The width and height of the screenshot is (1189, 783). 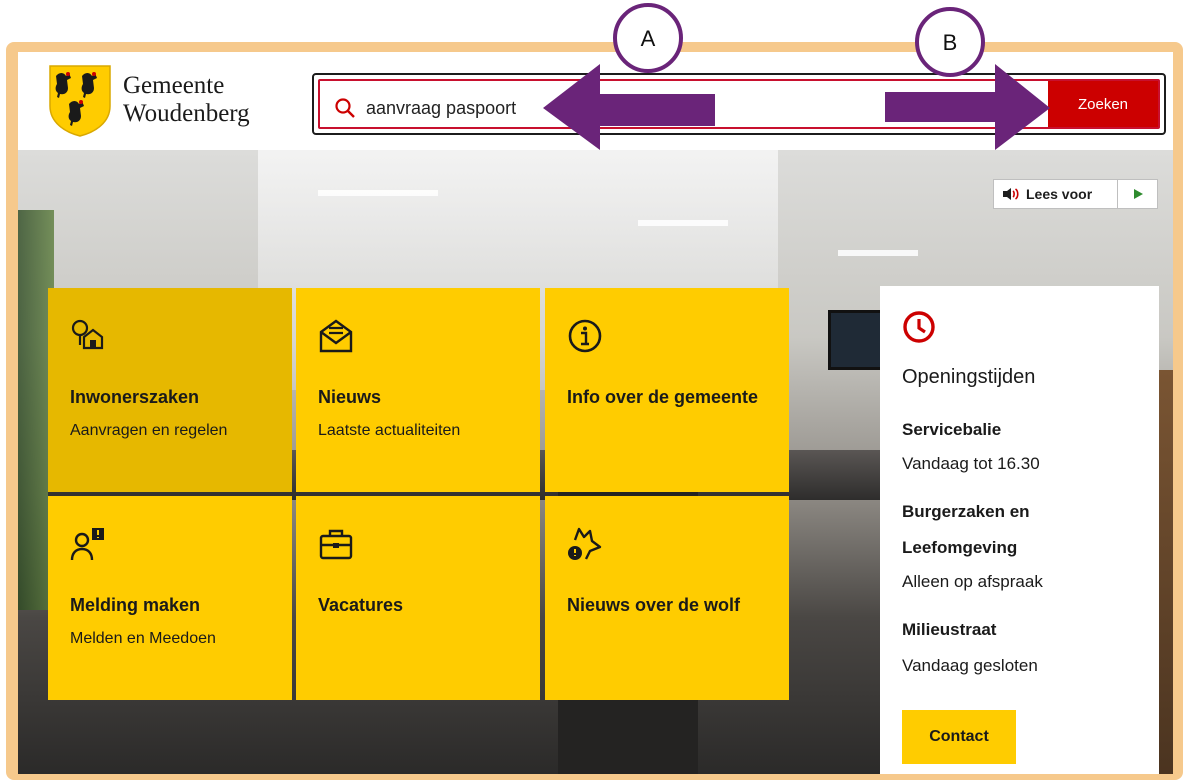 I want to click on tile-nieuws: Nieuws Laatste actualiteiten, so click(x=418, y=390).